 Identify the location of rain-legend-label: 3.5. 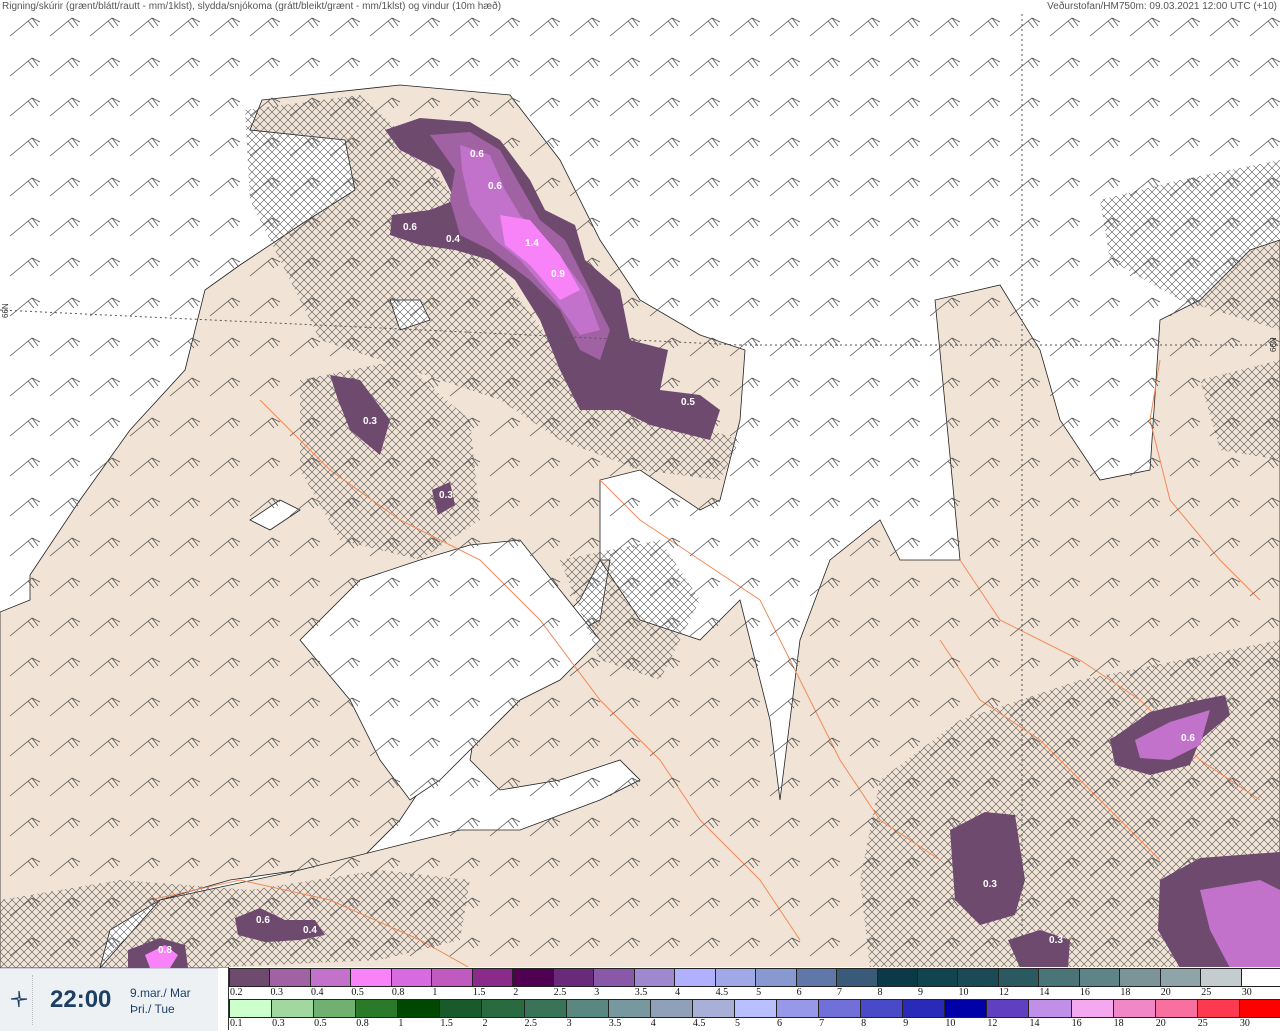
(615, 1023).